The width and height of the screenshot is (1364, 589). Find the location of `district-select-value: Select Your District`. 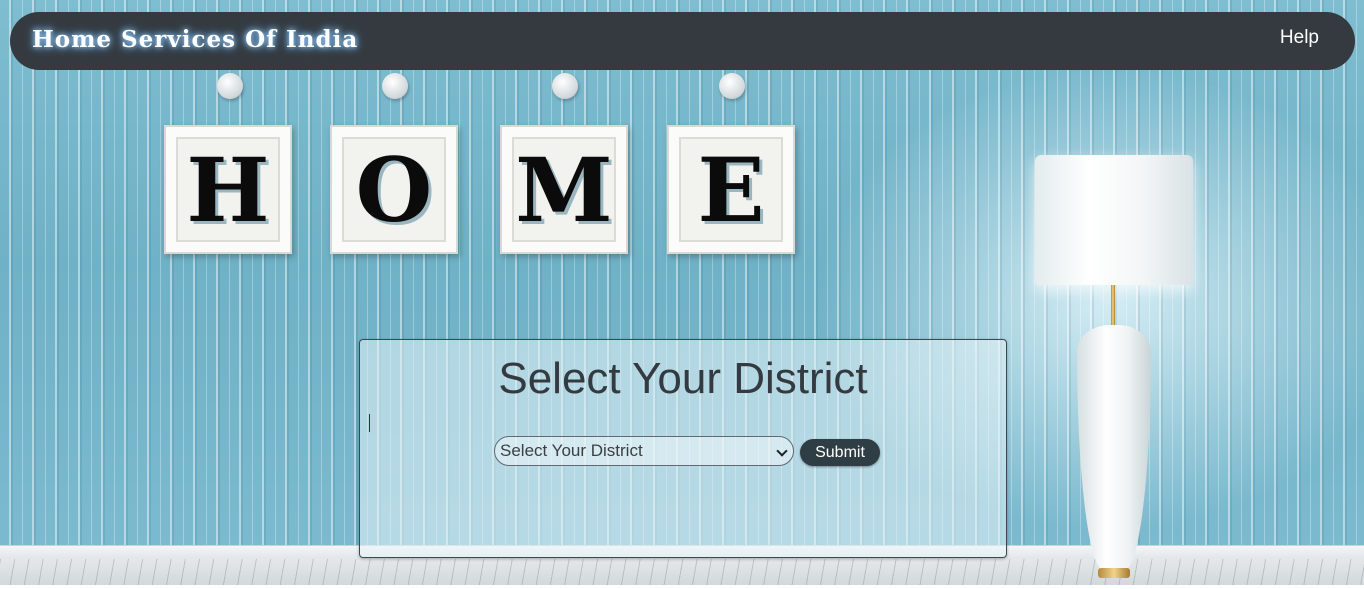

district-select-value: Select Your District is located at coordinates (571, 450).